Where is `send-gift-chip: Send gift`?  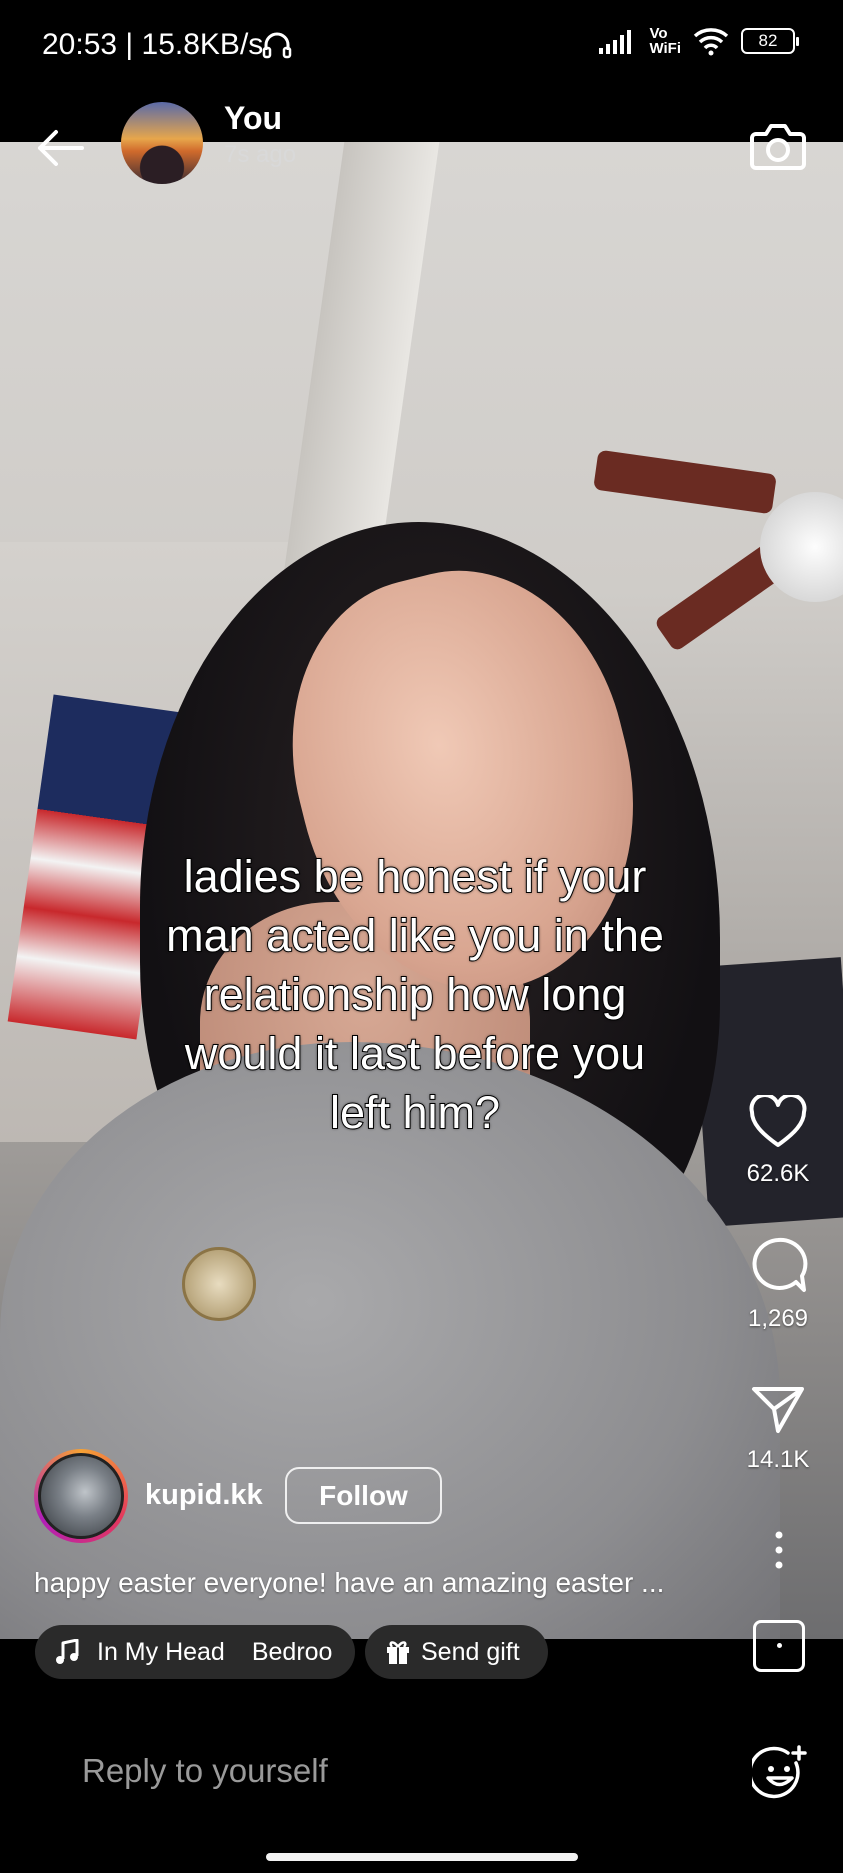 send-gift-chip: Send gift is located at coordinates (456, 1652).